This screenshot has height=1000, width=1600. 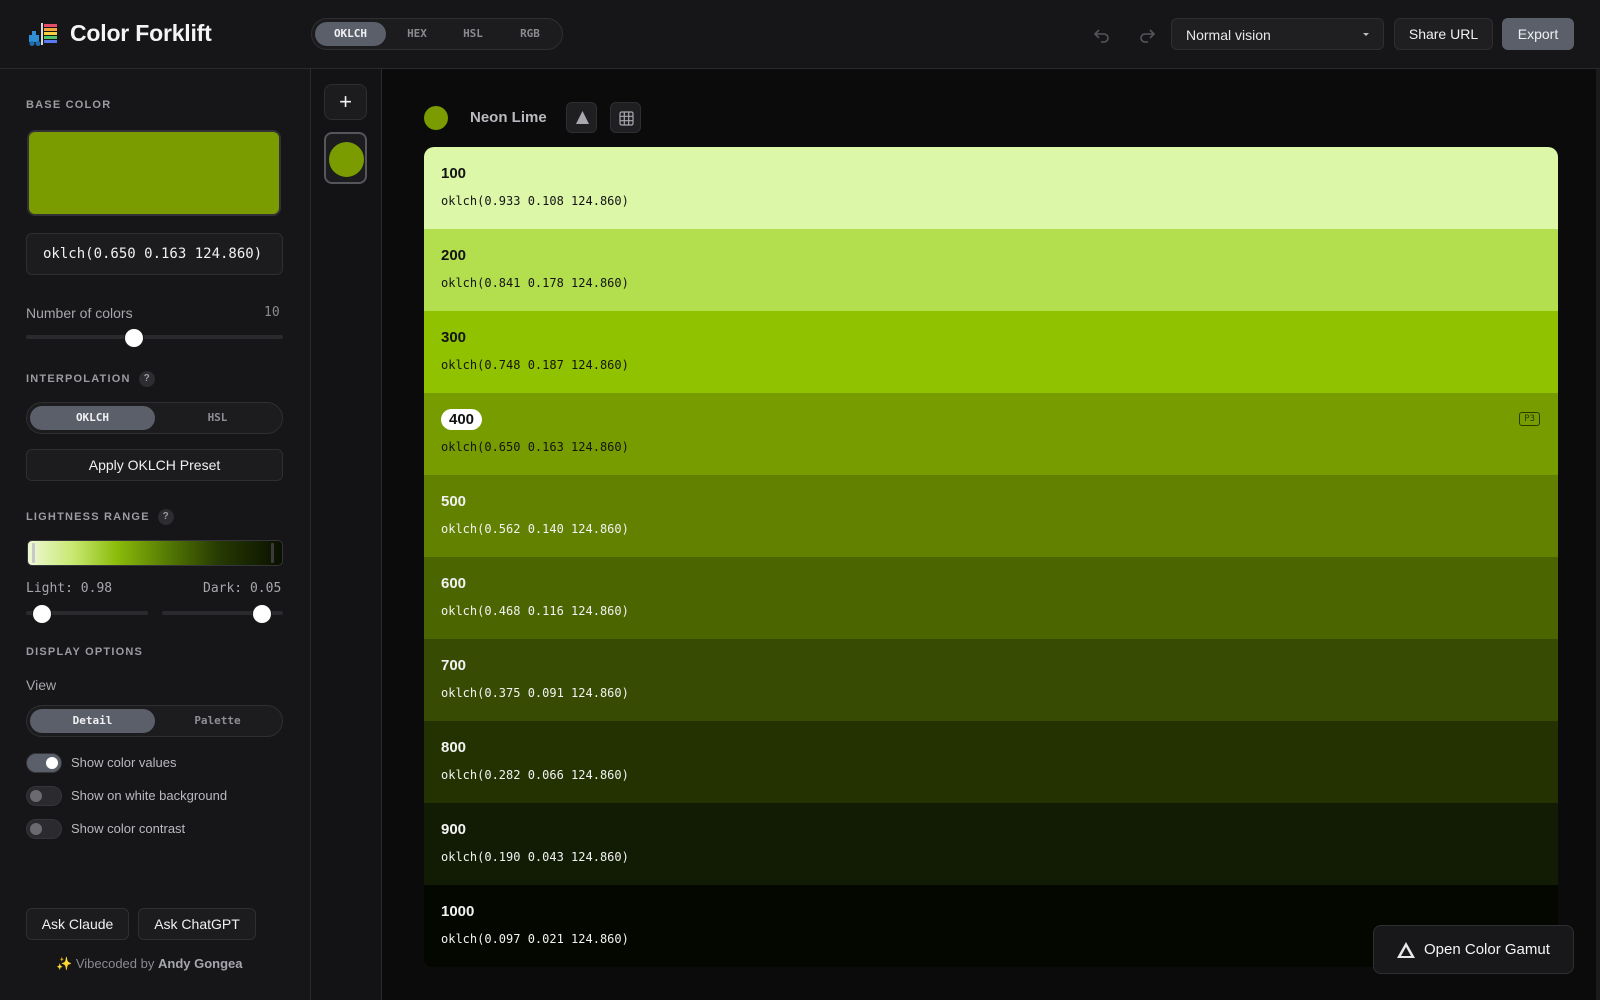 I want to click on tab-hex: HEX, so click(x=417, y=34).